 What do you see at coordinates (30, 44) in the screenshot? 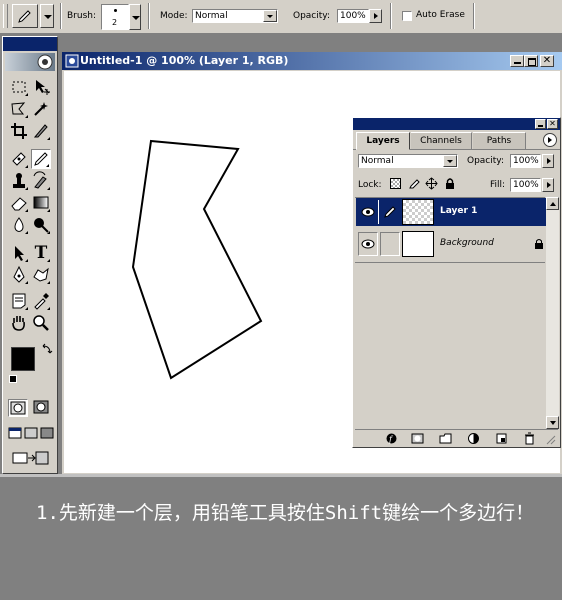
I see `toolbox-header` at bounding box center [30, 44].